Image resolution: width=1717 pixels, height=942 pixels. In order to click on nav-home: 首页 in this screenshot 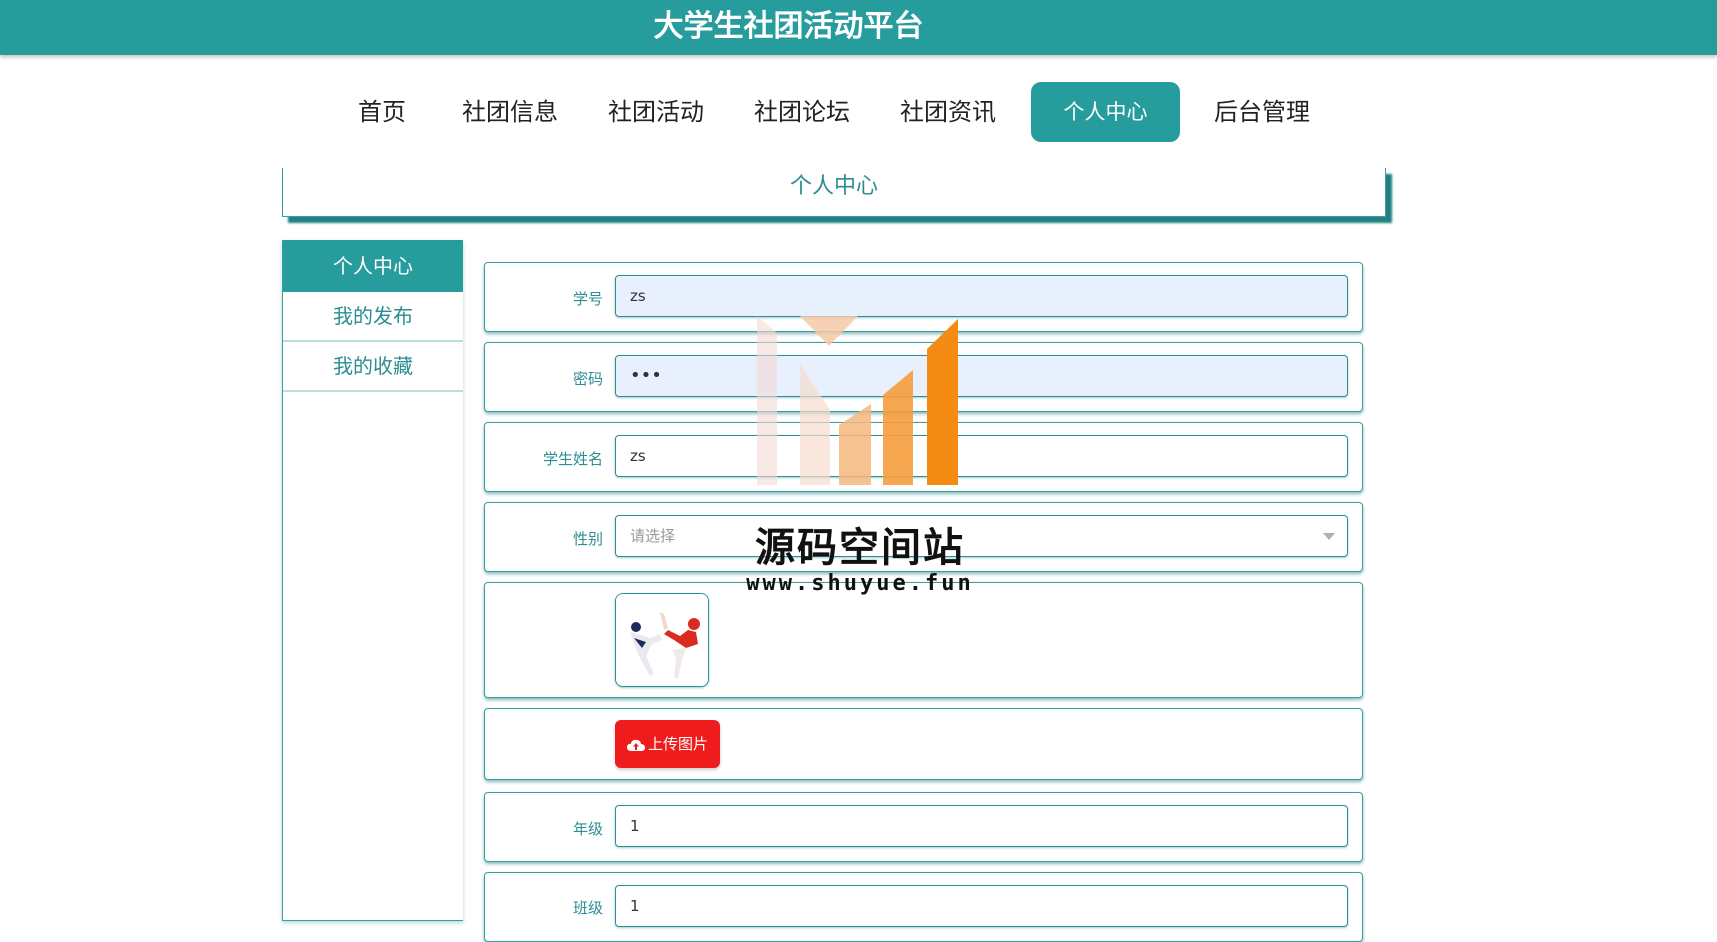, I will do `click(382, 112)`.